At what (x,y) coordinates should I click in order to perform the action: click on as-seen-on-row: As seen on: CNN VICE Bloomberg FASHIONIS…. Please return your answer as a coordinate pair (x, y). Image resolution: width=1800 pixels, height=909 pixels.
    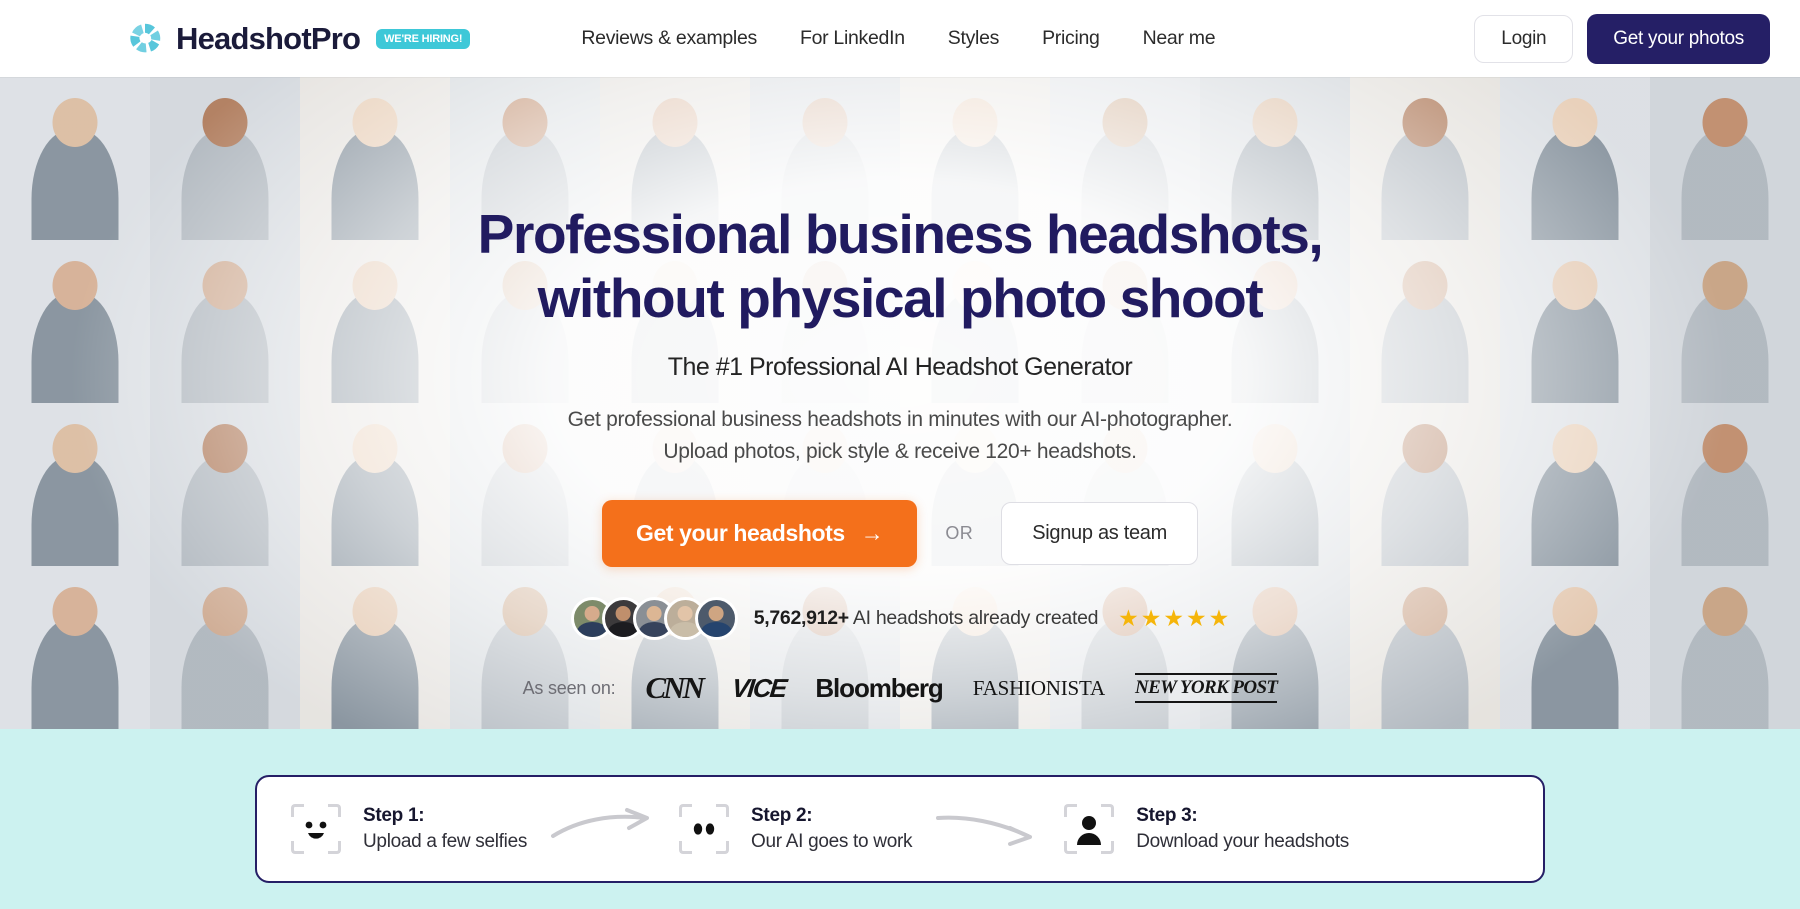
    Looking at the image, I should click on (900, 688).